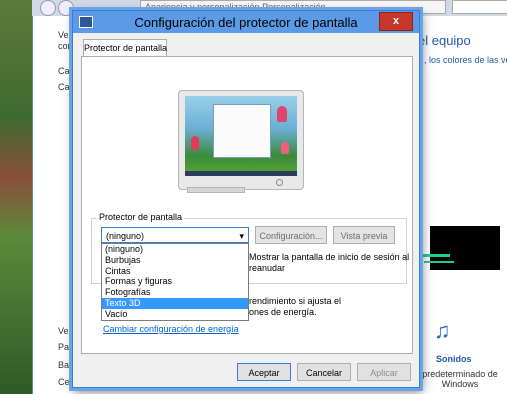  I want to click on bg-left-text: Bar, so click(65, 365).